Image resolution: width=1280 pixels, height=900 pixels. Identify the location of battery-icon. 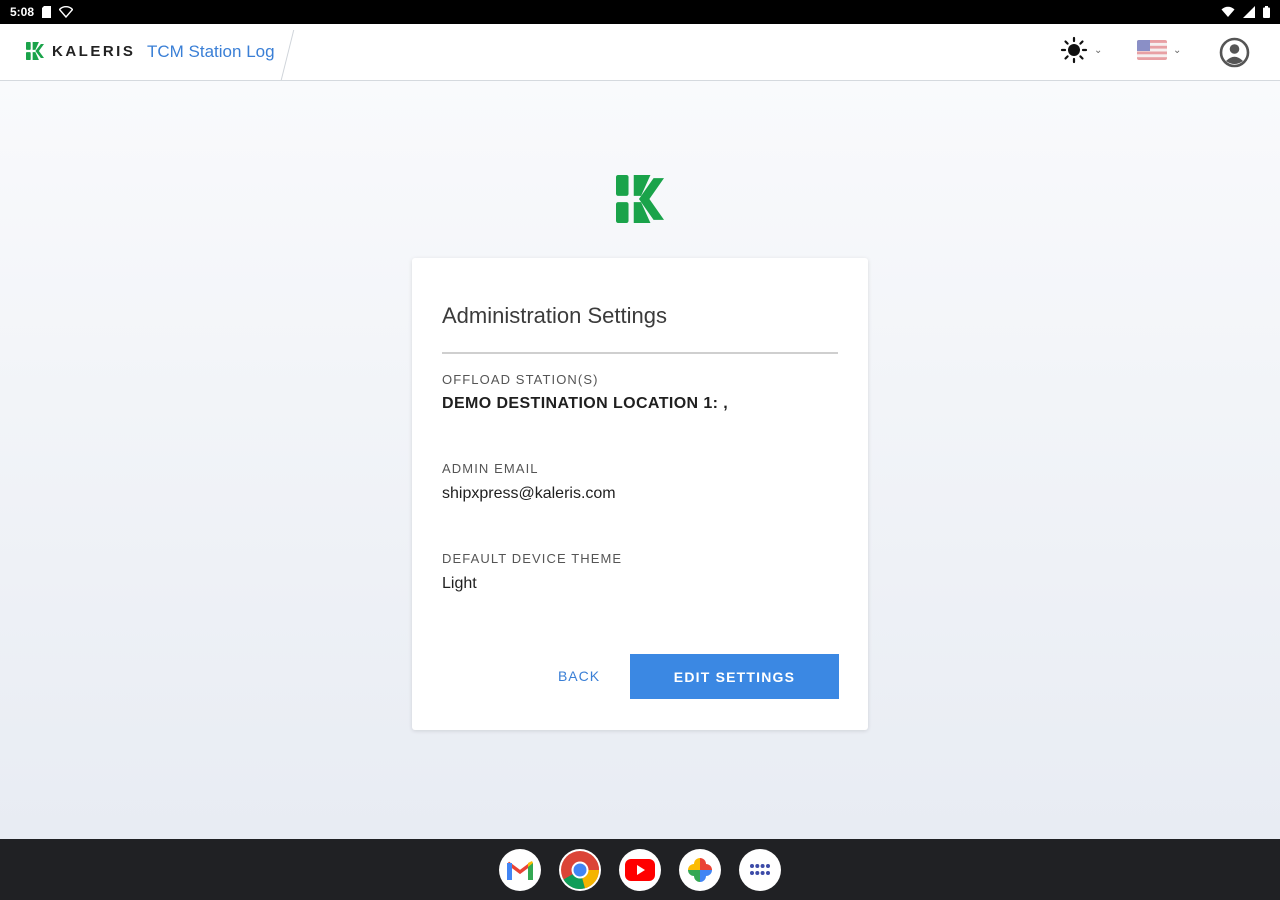
(1266, 12).